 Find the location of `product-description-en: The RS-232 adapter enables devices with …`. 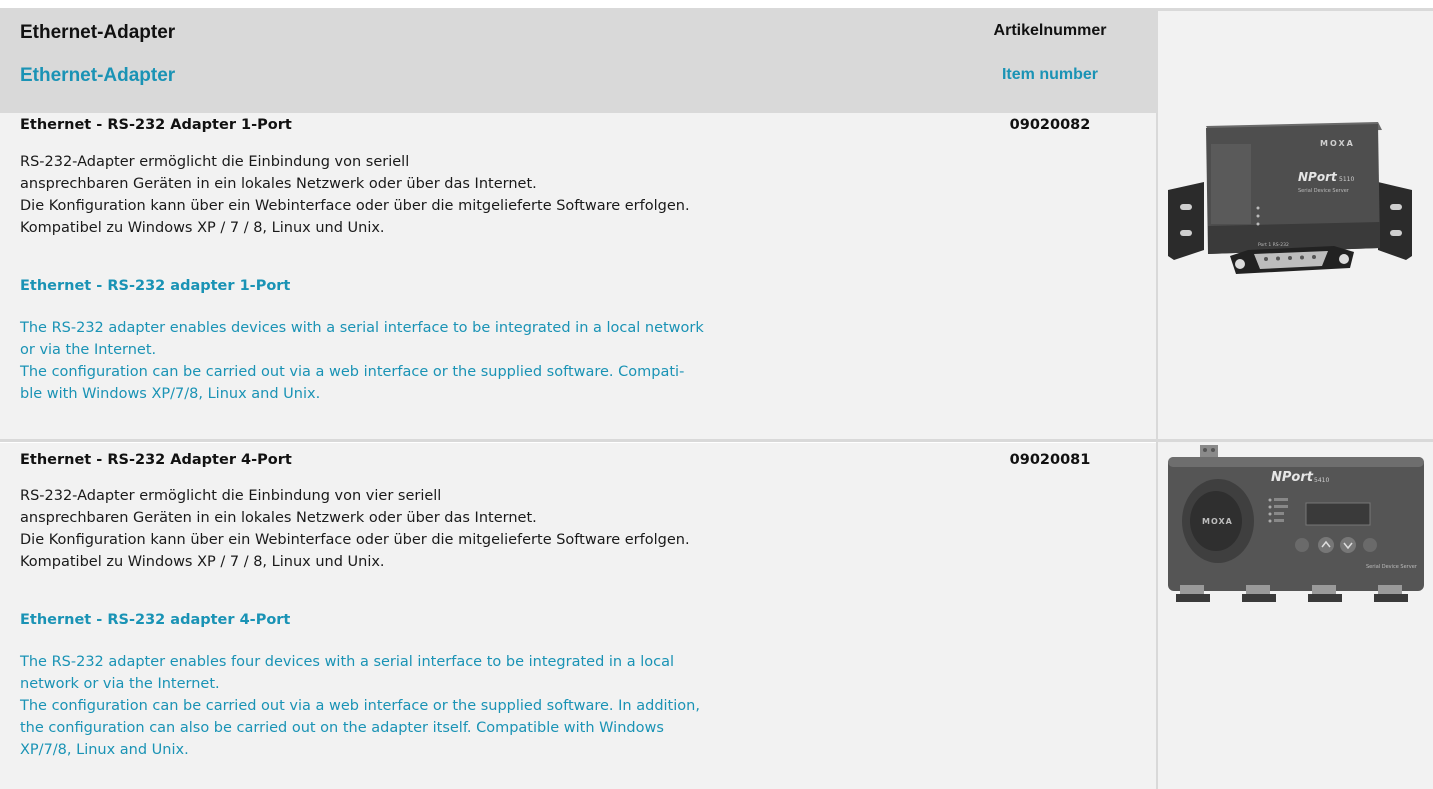

product-description-en: The RS-232 adapter enables devices with … is located at coordinates (362, 361).